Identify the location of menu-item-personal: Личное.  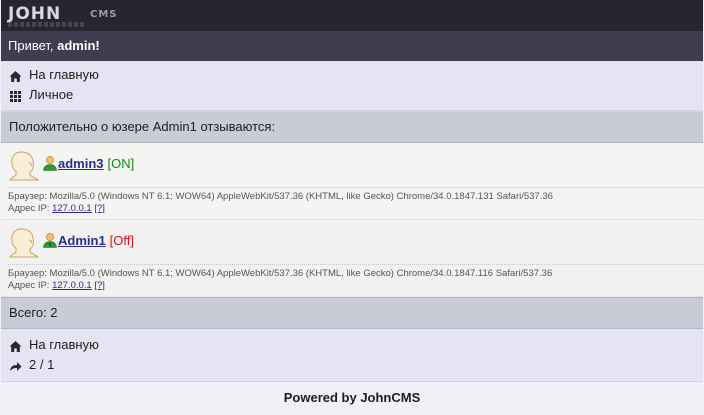
(356, 95).